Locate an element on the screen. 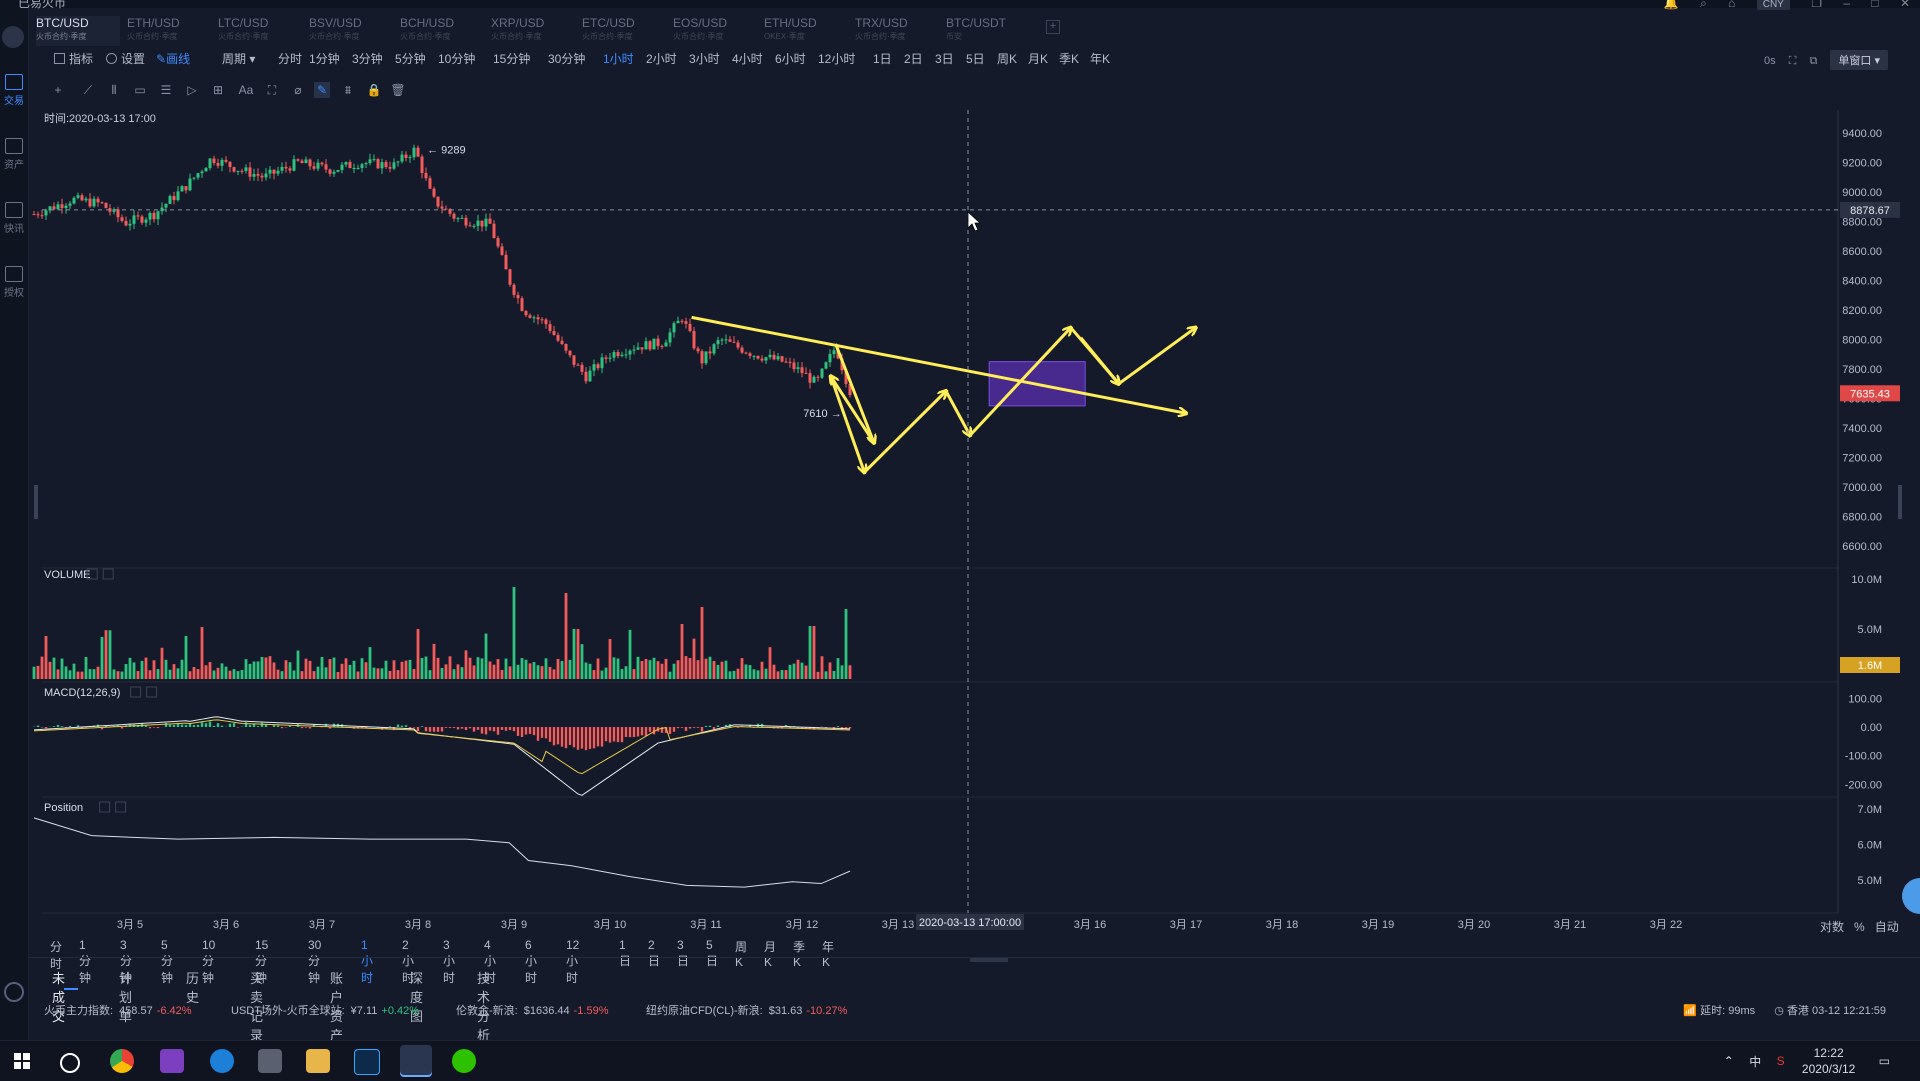 The height and width of the screenshot is (1081, 1920). active-tab-indicator is located at coordinates (71, 989).